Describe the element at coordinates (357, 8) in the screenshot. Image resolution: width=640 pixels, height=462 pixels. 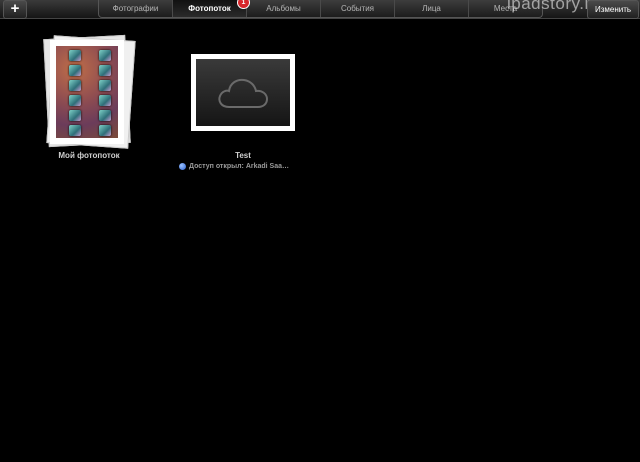
I see `tab-events: События` at that location.